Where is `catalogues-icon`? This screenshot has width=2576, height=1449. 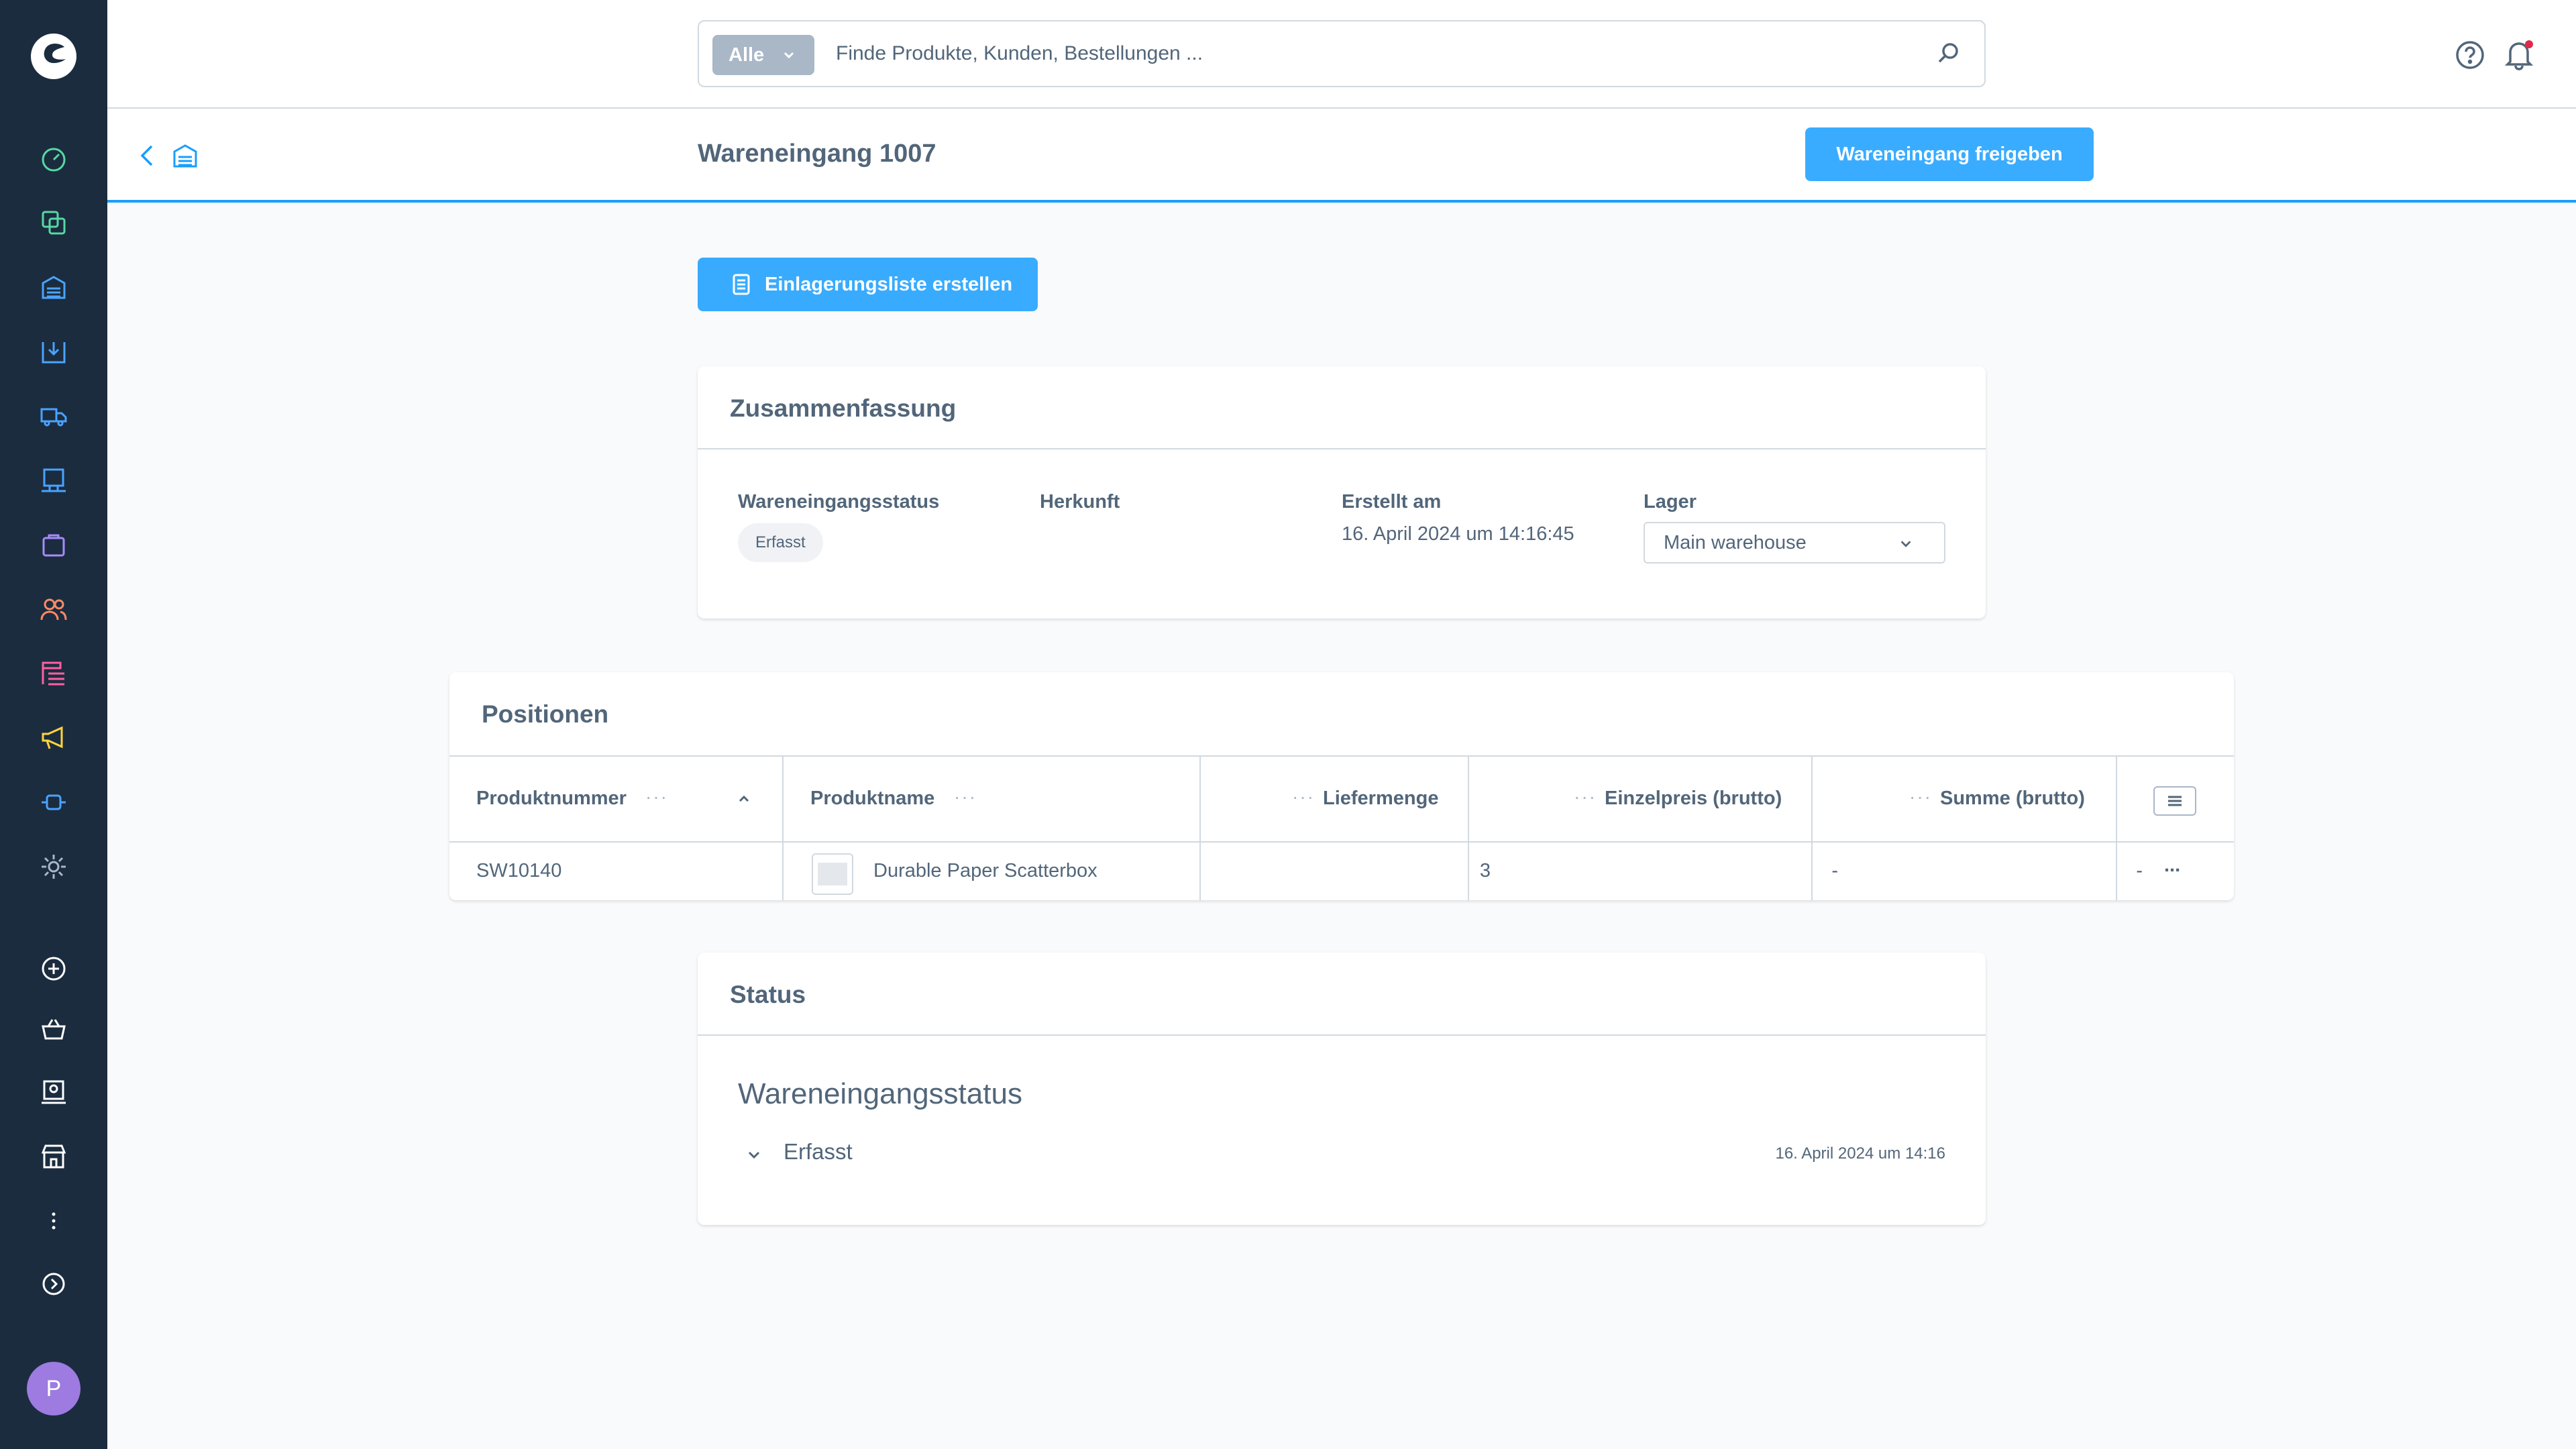 catalogues-icon is located at coordinates (54, 223).